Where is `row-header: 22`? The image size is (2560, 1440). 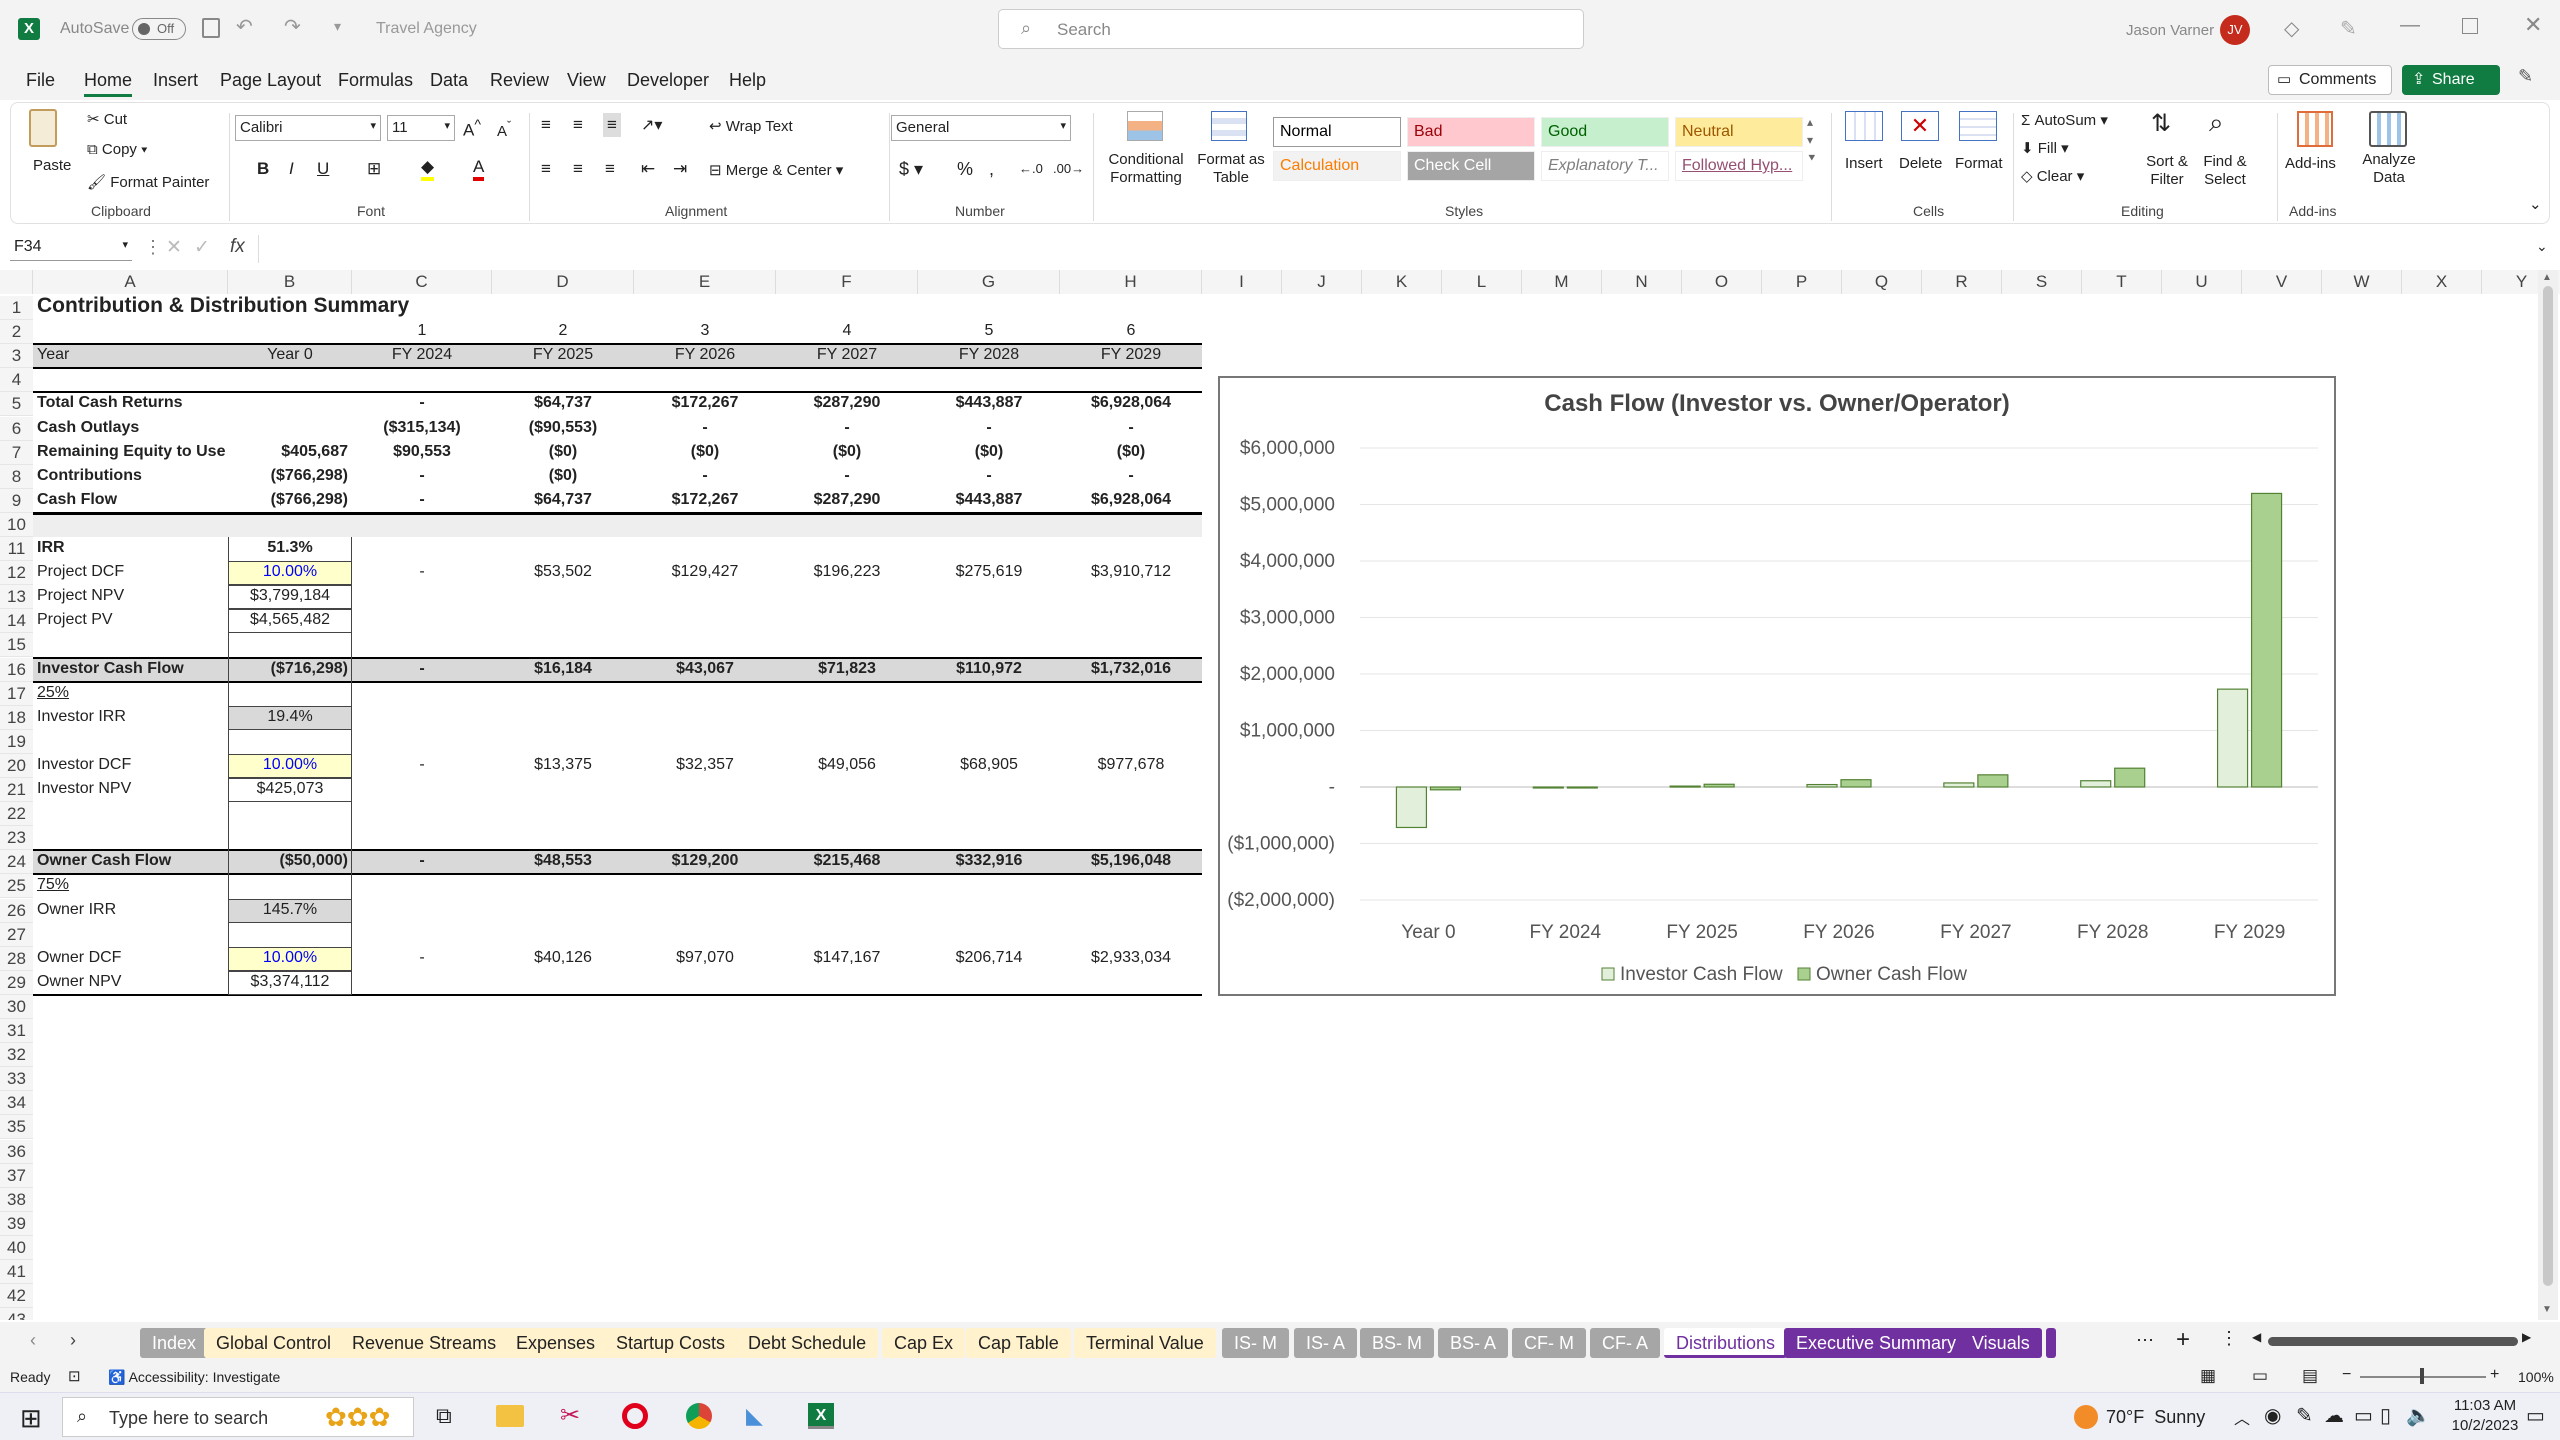
row-header: 22 is located at coordinates (16, 814).